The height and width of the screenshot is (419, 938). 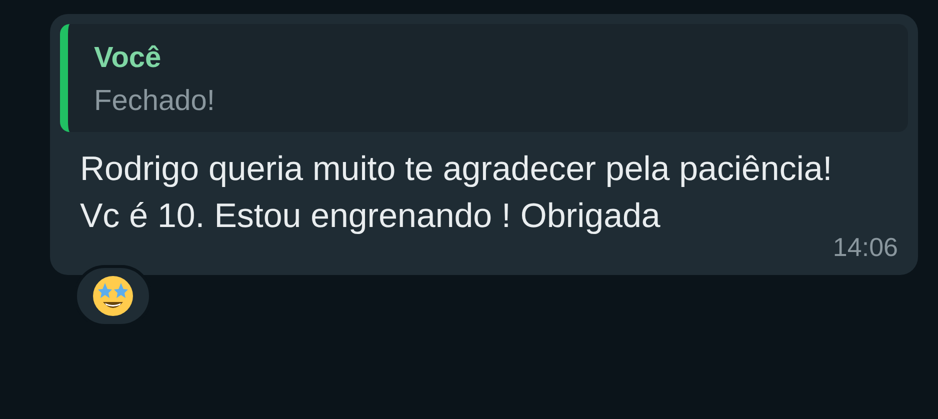 What do you see at coordinates (865, 247) in the screenshot?
I see `message-time: 14:06` at bounding box center [865, 247].